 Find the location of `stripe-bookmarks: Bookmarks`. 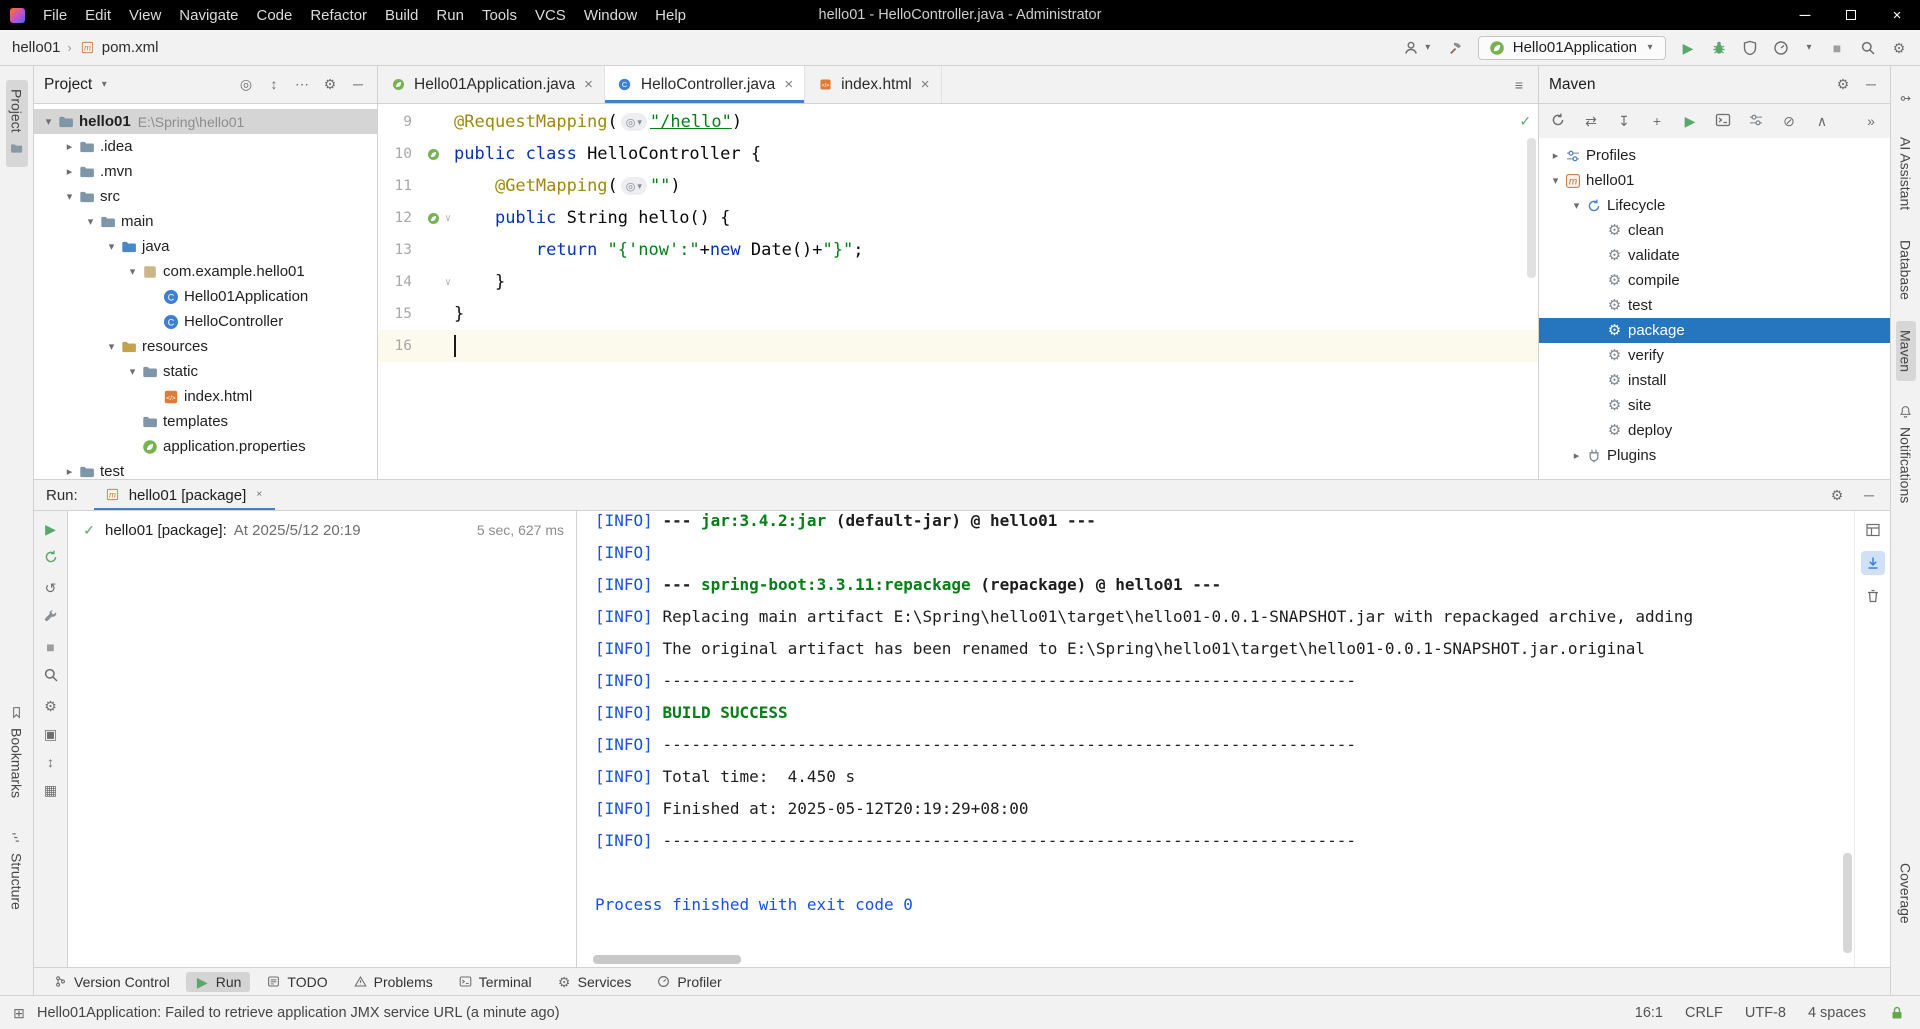

stripe-bookmarks: Bookmarks is located at coordinates (17, 750).